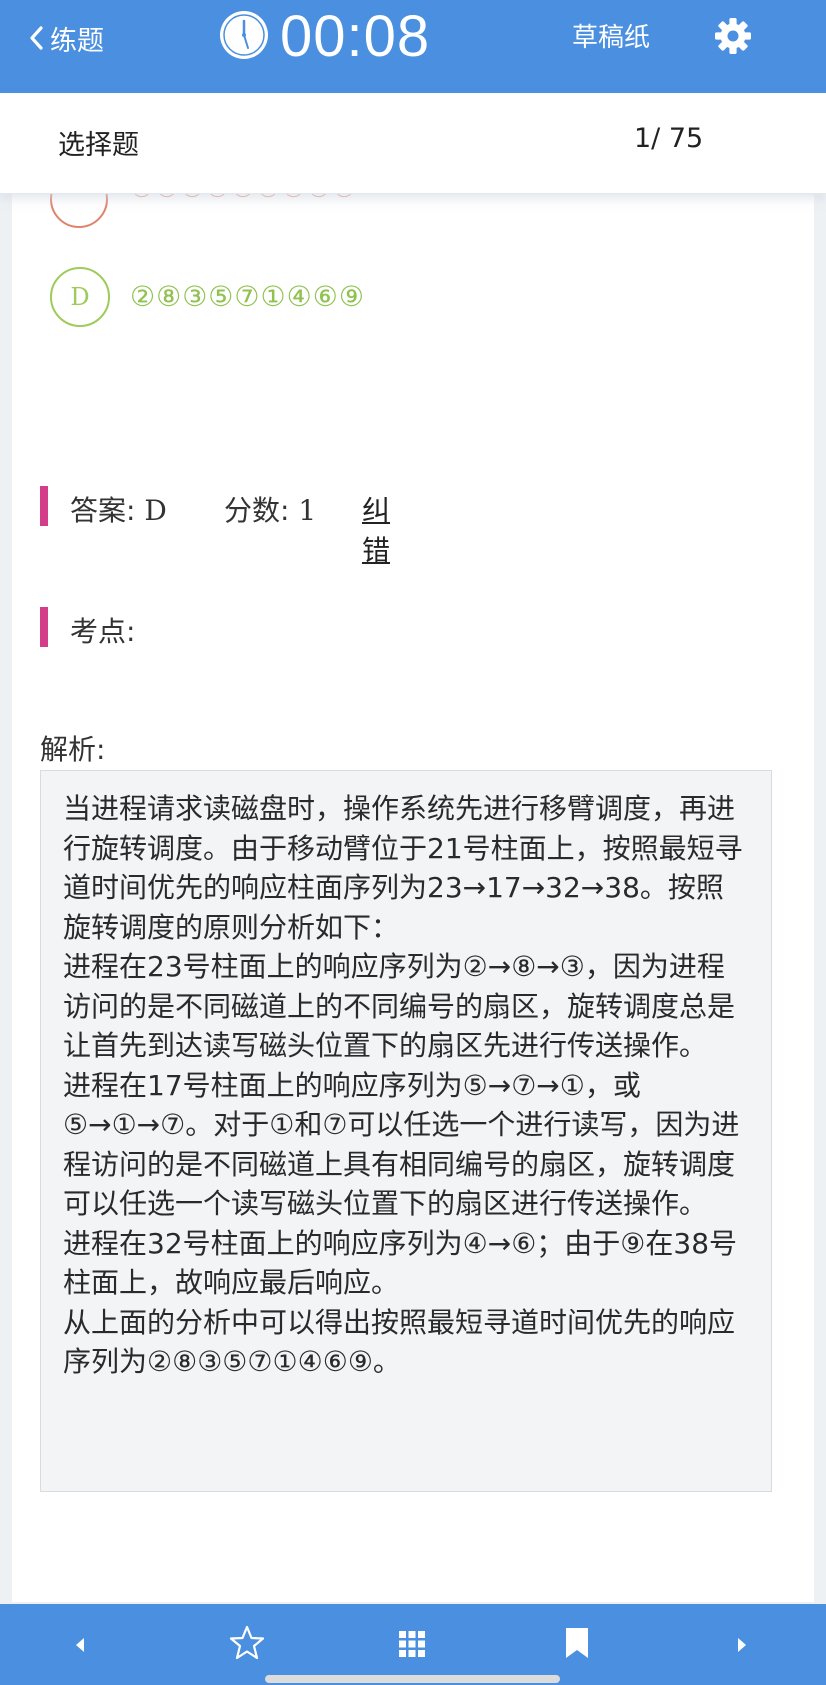  What do you see at coordinates (247, 296) in the screenshot?
I see `option-d-text: ②⑧③⑤⑦①④⑥⑨` at bounding box center [247, 296].